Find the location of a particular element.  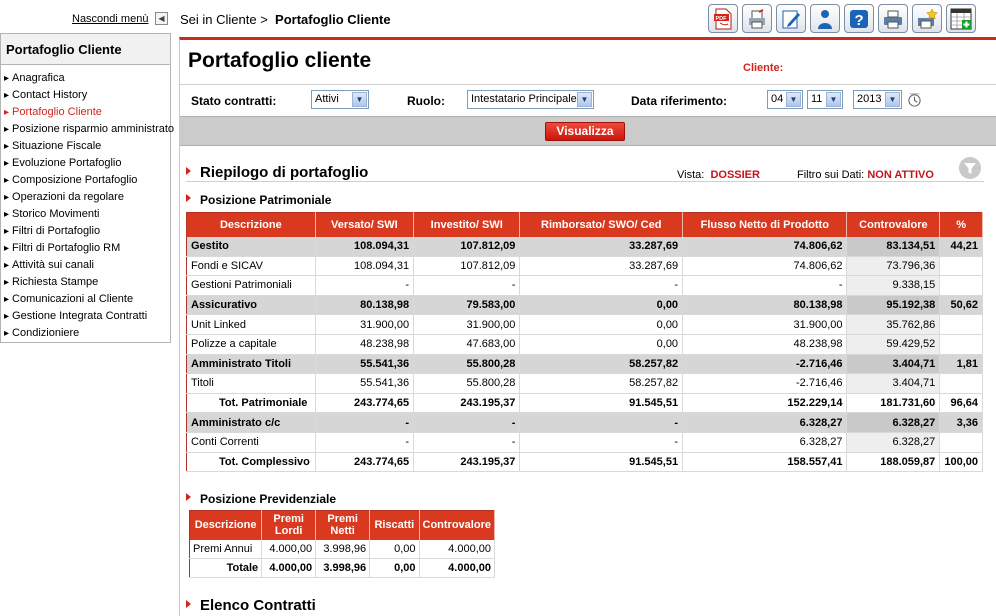

sidebar-item: Contact History is located at coordinates (85, 95).